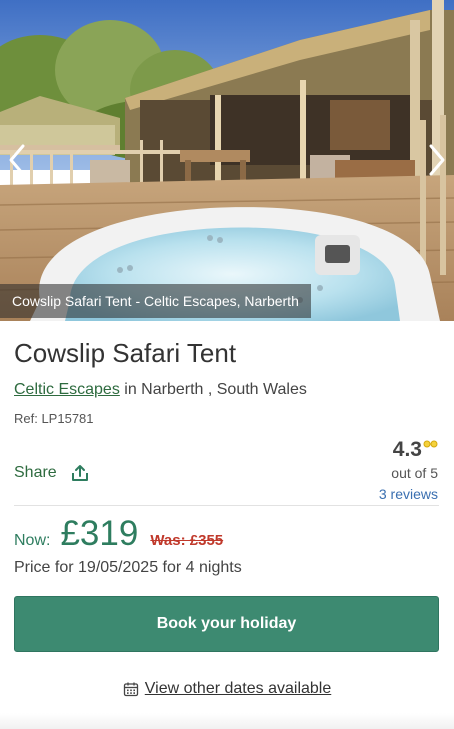  I want to click on was-price: Was: £355, so click(187, 540).